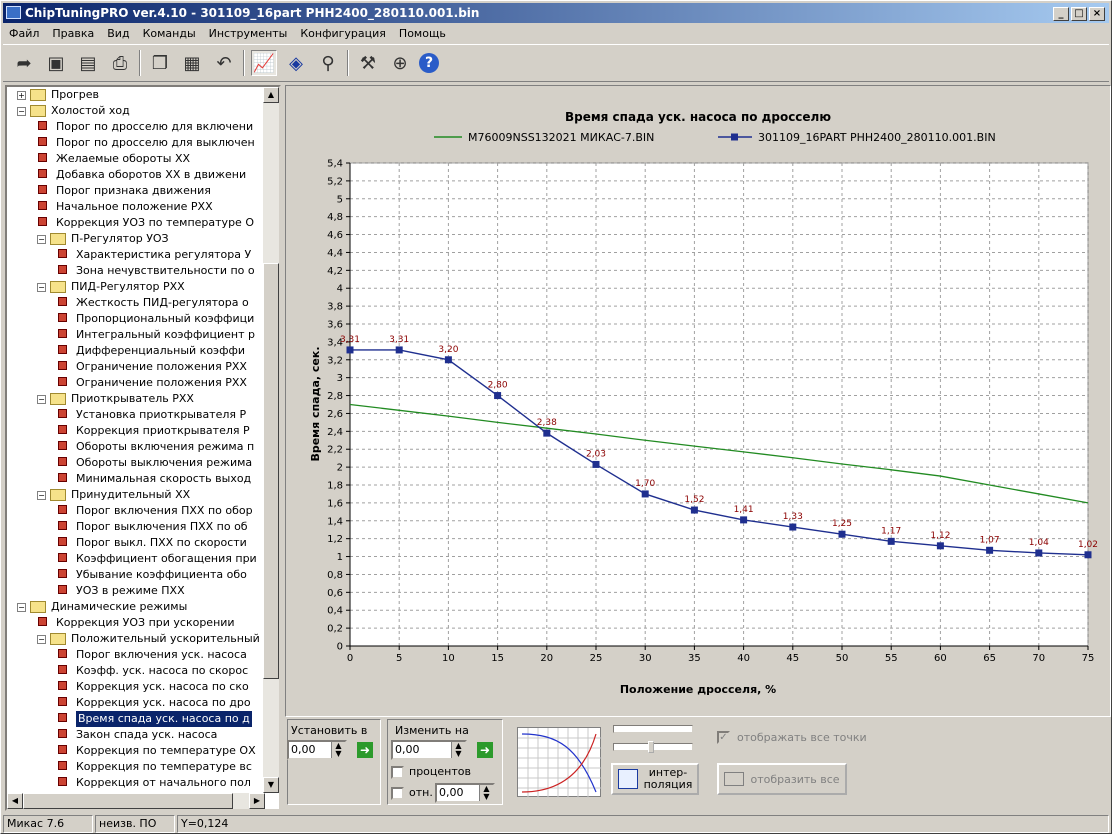  I want to click on tree-map-item: ? Коррекция по температуре ОХ, so click(156, 751).